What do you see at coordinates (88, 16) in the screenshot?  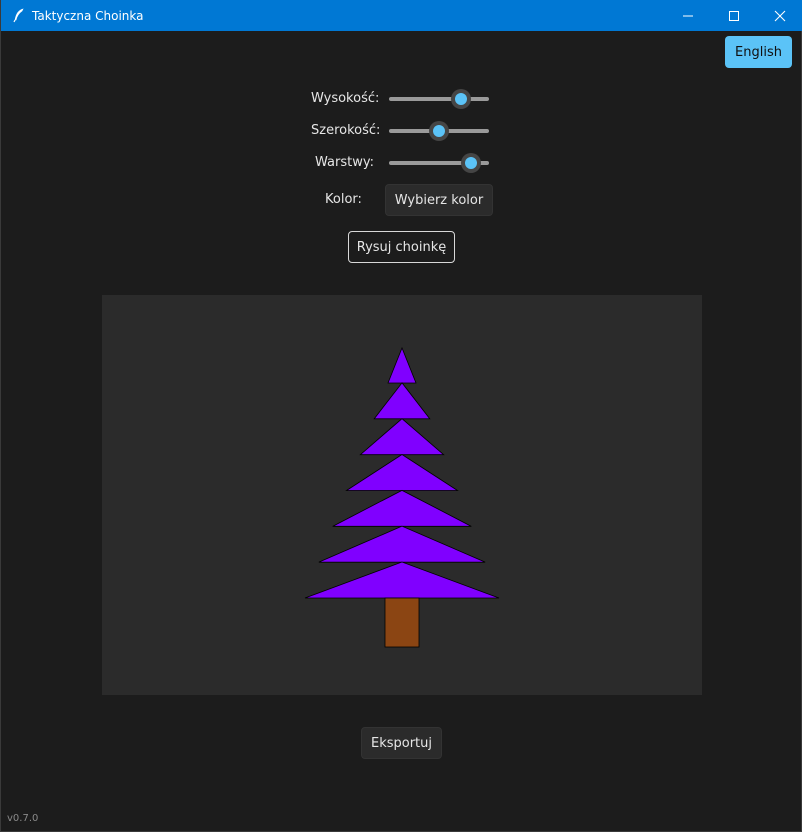 I see `window-title: Taktyczna Choinka` at bounding box center [88, 16].